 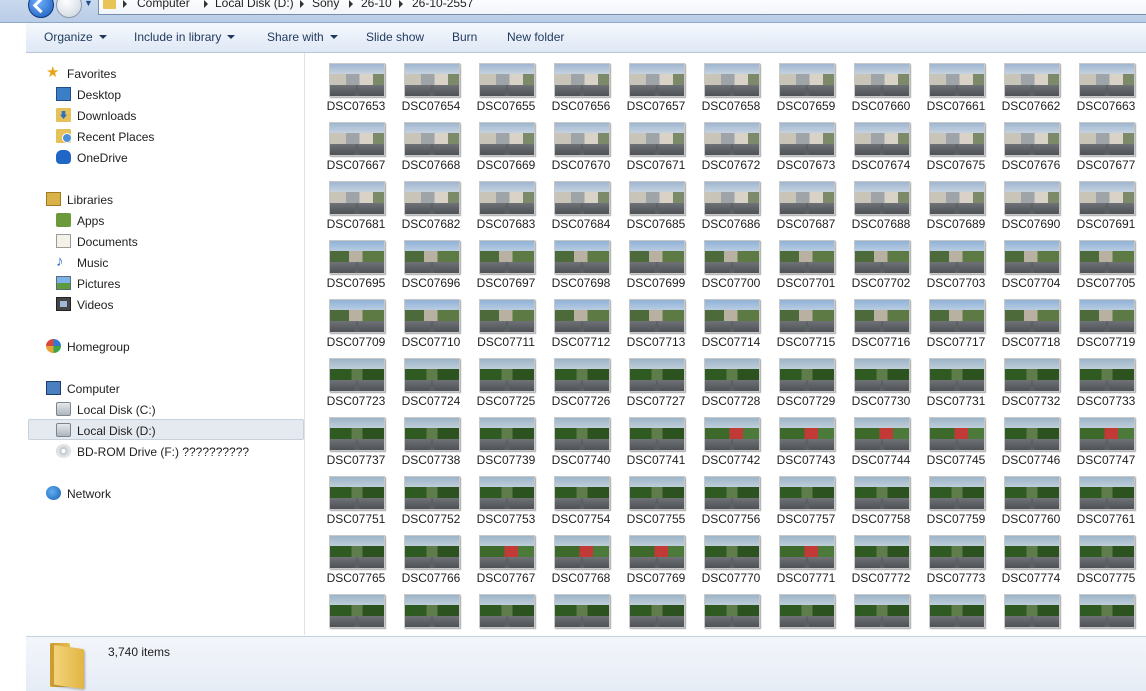 What do you see at coordinates (806, 497) in the screenshot?
I see `file-item: DSC07757` at bounding box center [806, 497].